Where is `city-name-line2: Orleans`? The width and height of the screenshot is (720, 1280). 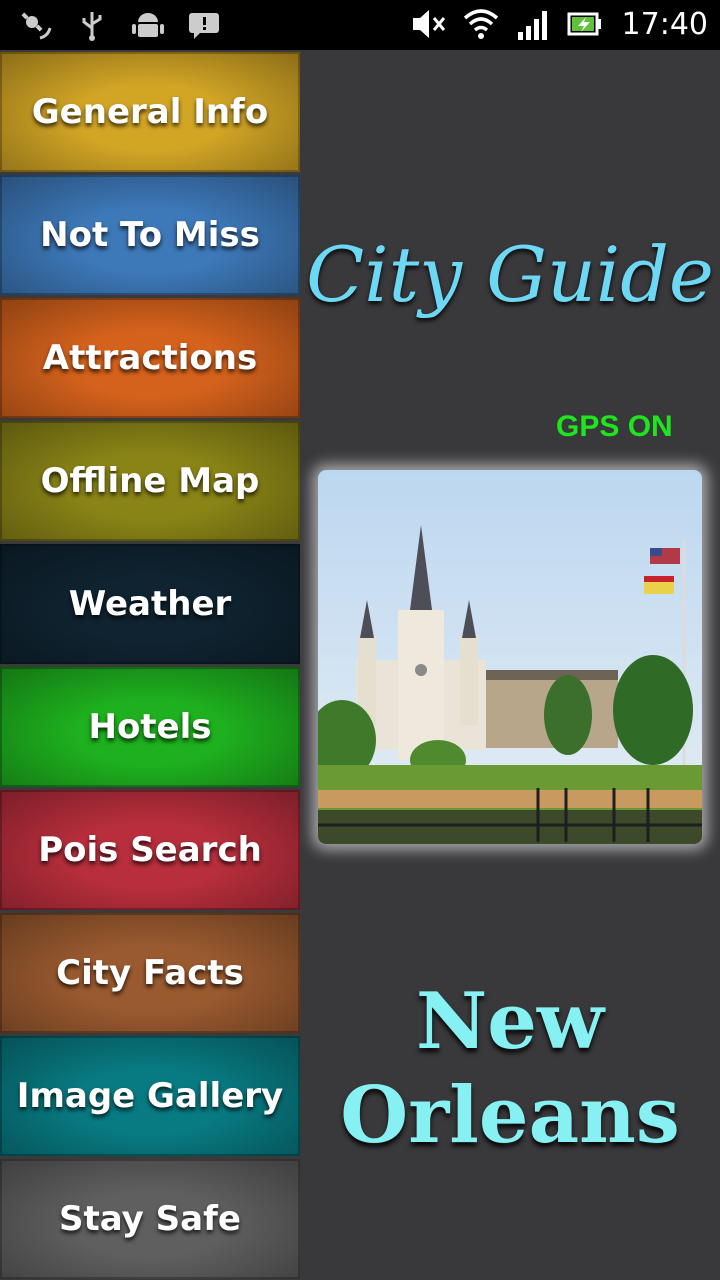
city-name-line2: Orleans is located at coordinates (510, 1115).